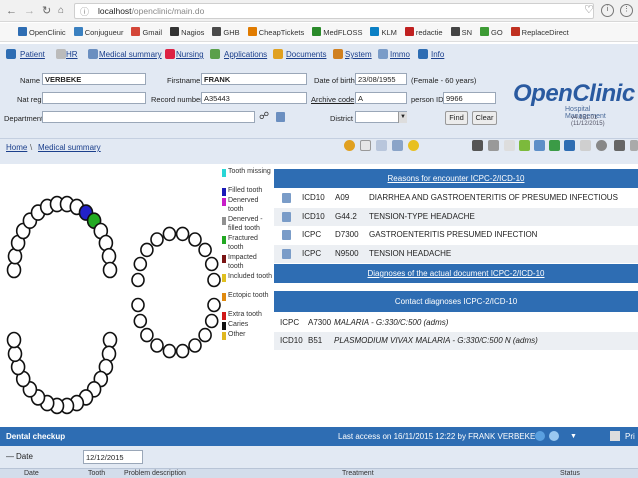  I want to click on archivecode-label: Archive code, so click(332, 99).